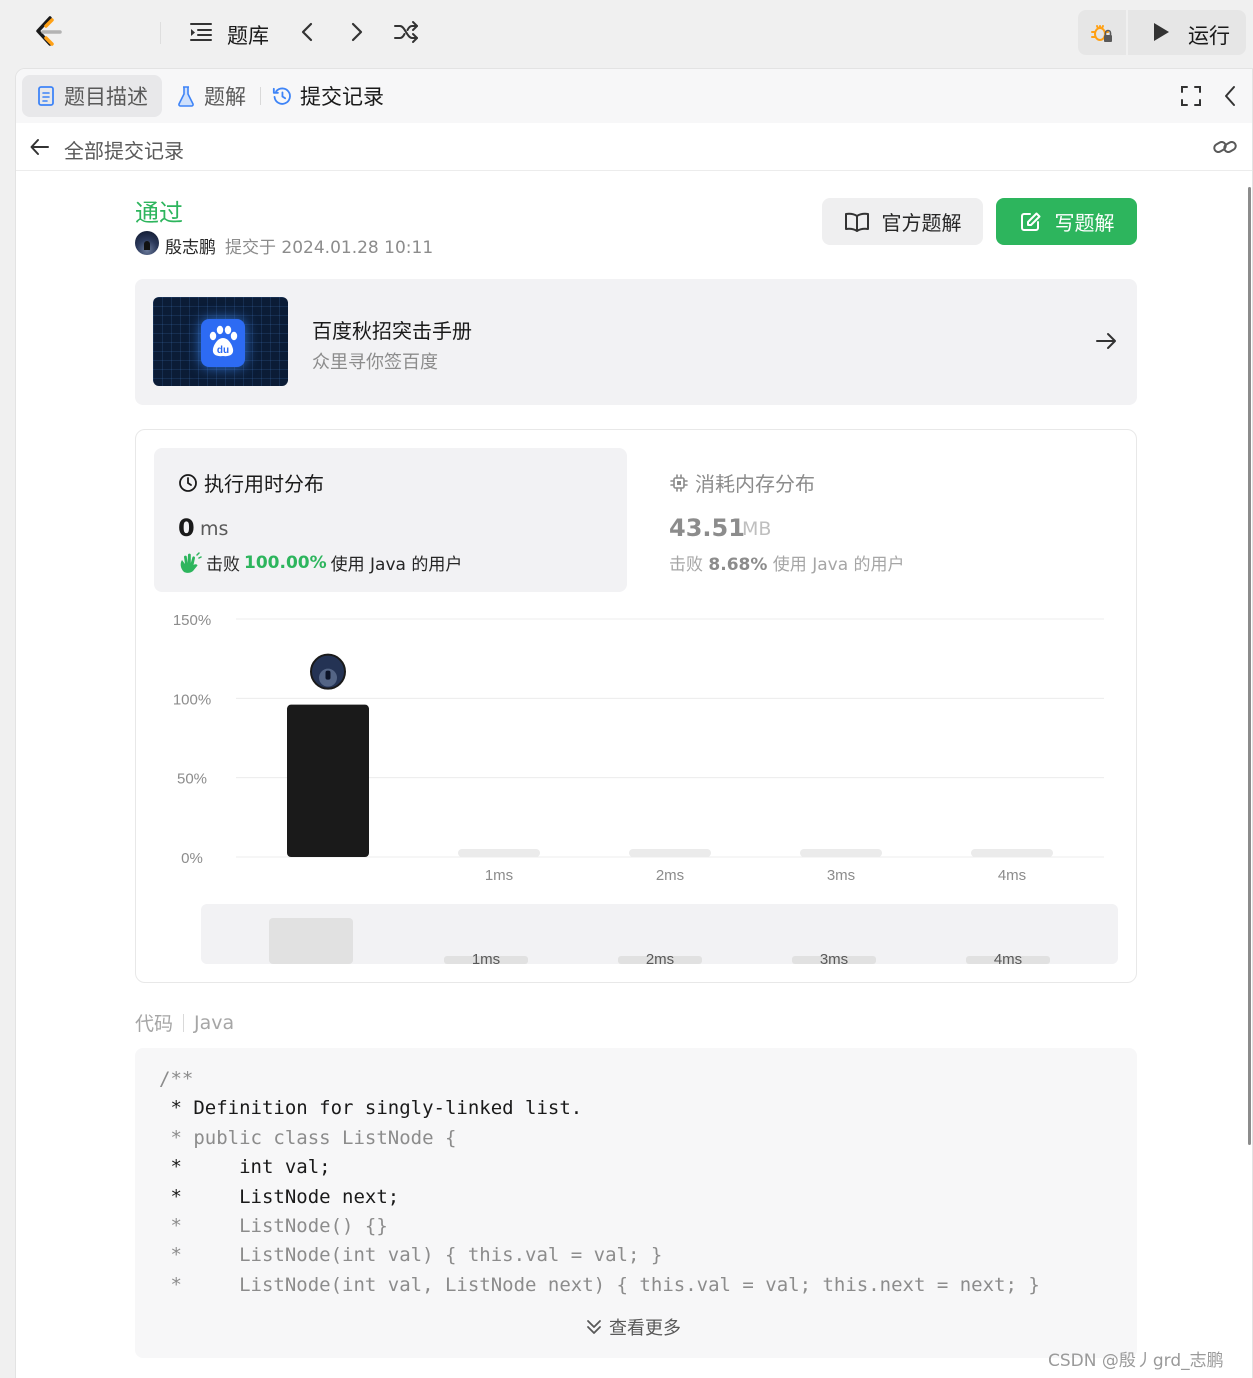 The width and height of the screenshot is (1253, 1378). I want to click on leetcode-logo, so click(48, 32).